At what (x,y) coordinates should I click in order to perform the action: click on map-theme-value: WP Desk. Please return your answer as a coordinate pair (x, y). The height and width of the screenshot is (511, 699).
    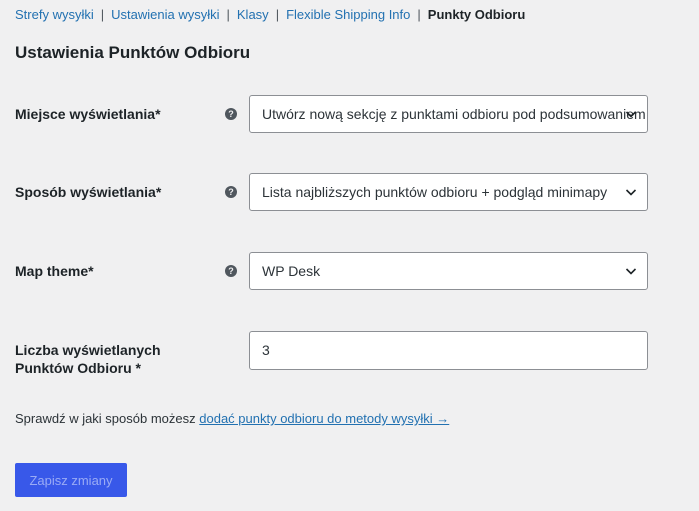
    Looking at the image, I should click on (291, 271).